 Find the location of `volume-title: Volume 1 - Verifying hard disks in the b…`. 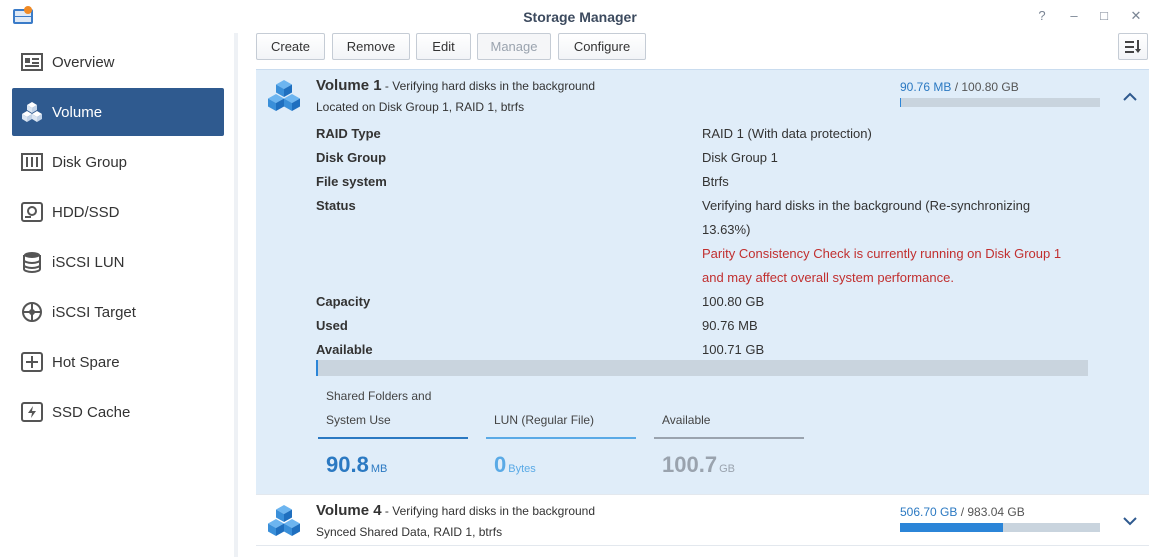

volume-title: Volume 1 - Verifying hard disks in the b… is located at coordinates (455, 85).